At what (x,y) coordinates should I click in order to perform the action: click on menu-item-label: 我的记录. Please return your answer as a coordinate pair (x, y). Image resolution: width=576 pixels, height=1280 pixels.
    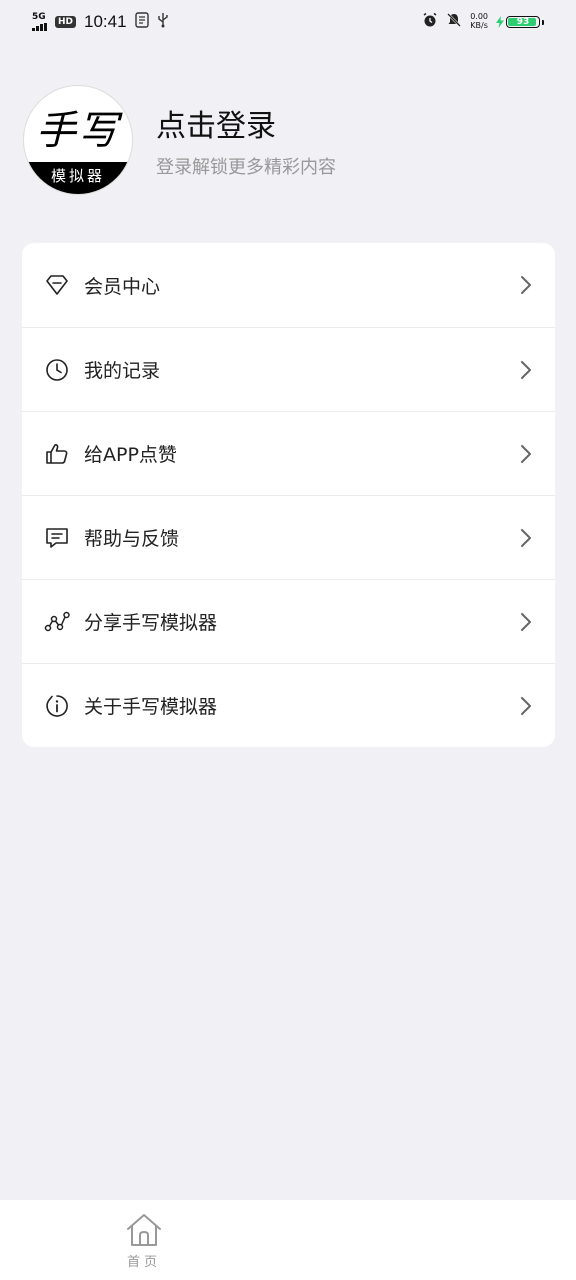
    Looking at the image, I should click on (122, 371).